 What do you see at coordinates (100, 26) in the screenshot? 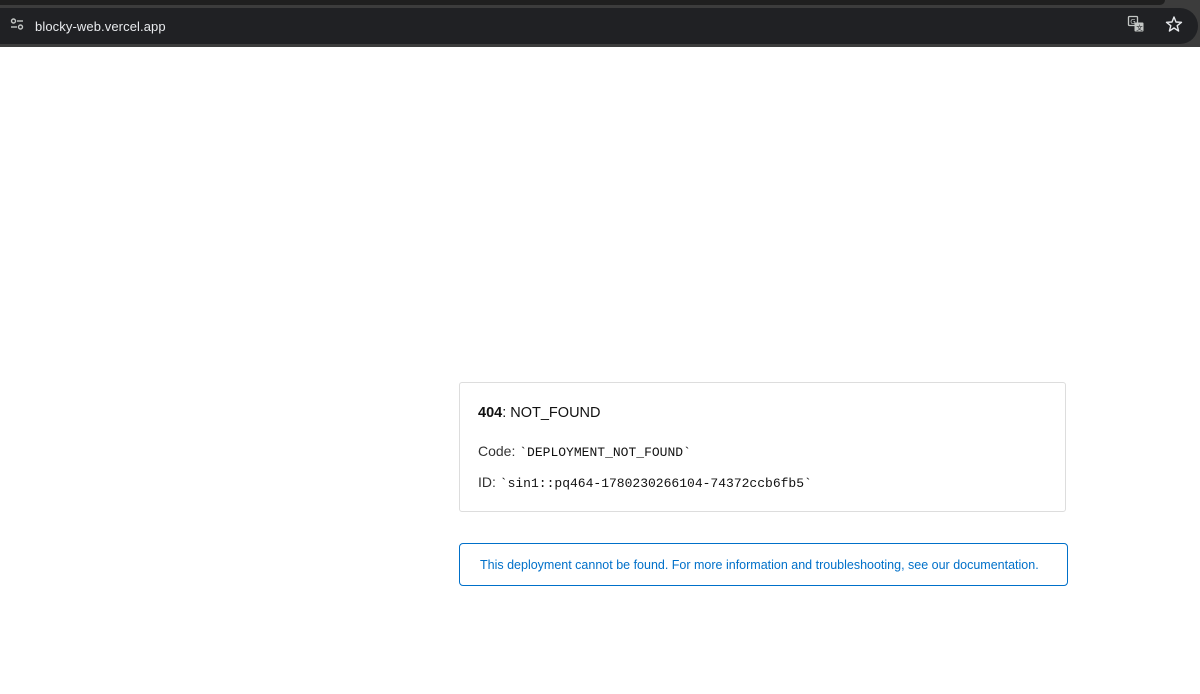
I see `url-text: blocky-web.vercel.app` at bounding box center [100, 26].